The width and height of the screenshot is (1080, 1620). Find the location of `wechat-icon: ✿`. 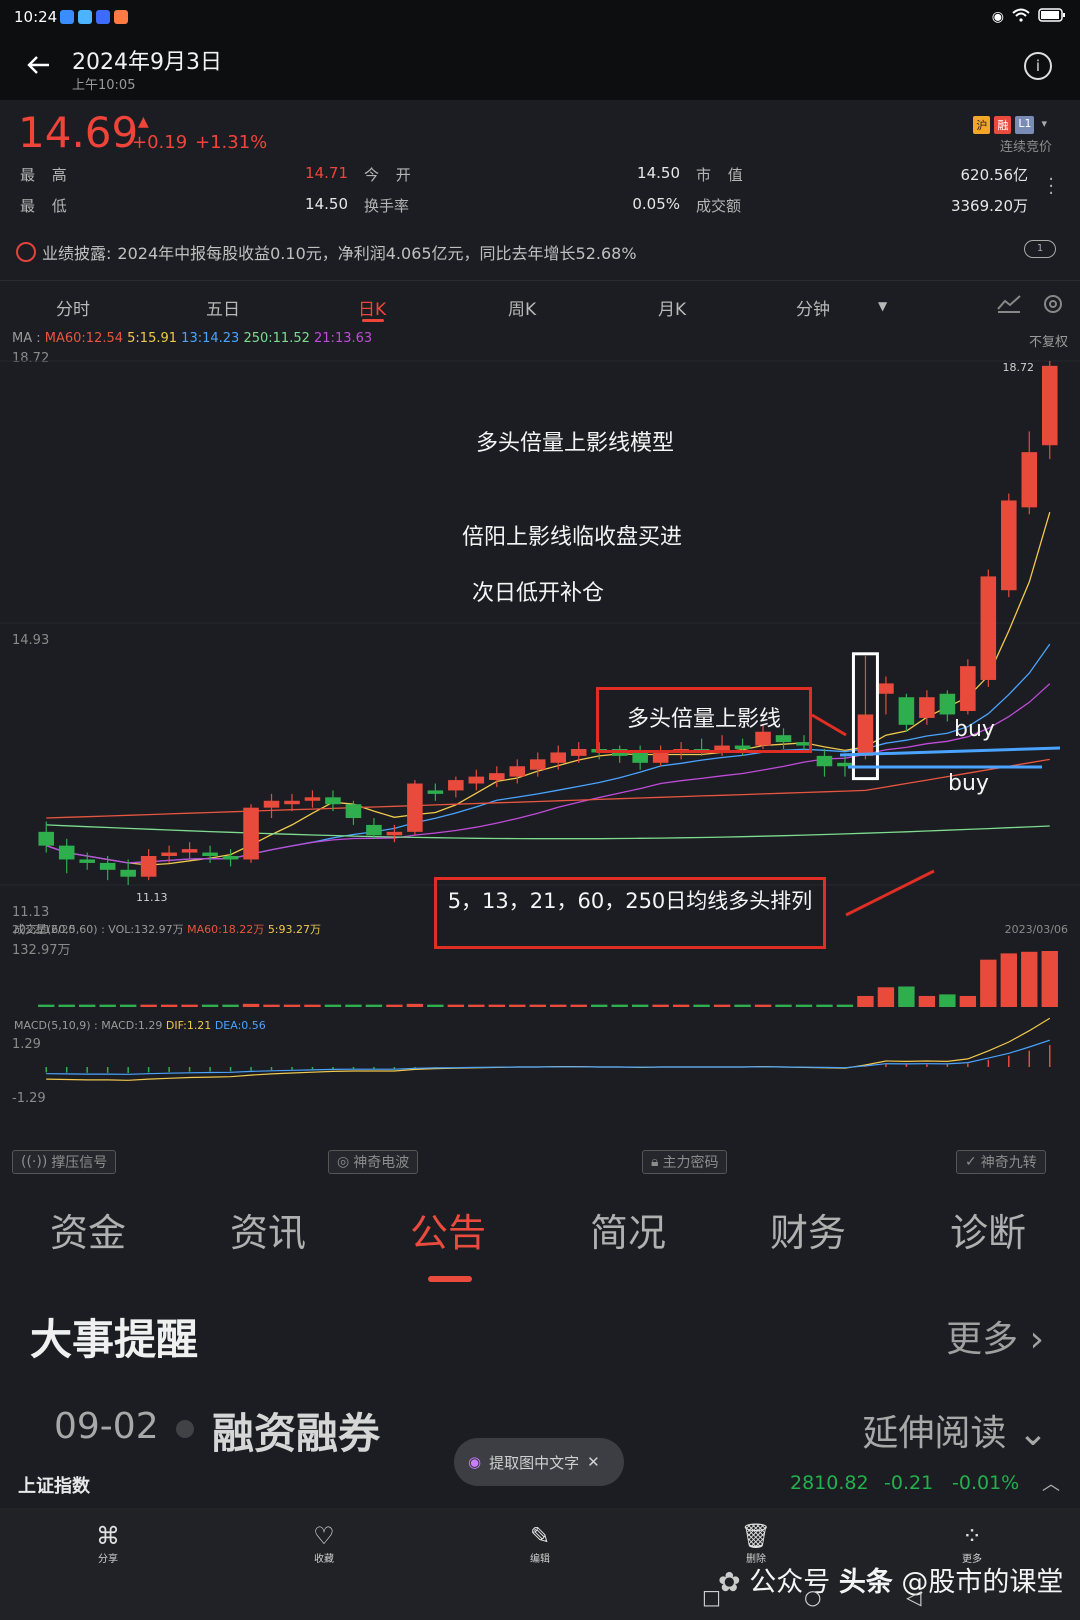

wechat-icon: ✿ is located at coordinates (729, 1582).